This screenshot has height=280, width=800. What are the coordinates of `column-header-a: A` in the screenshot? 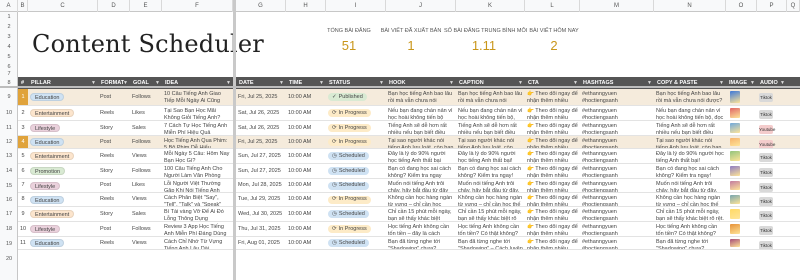 It's located at (9, 6).